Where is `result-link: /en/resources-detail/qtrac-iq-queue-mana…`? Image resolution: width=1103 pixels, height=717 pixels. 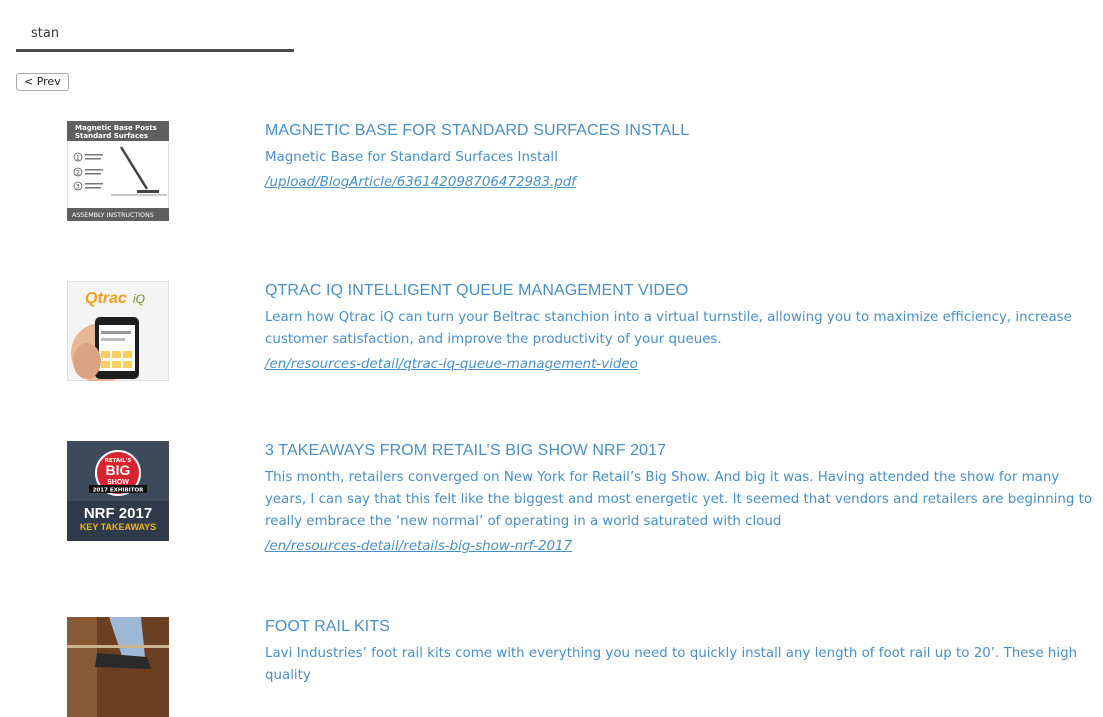 result-link: /en/resources-detail/qtrac-iq-queue-mana… is located at coordinates (680, 365).